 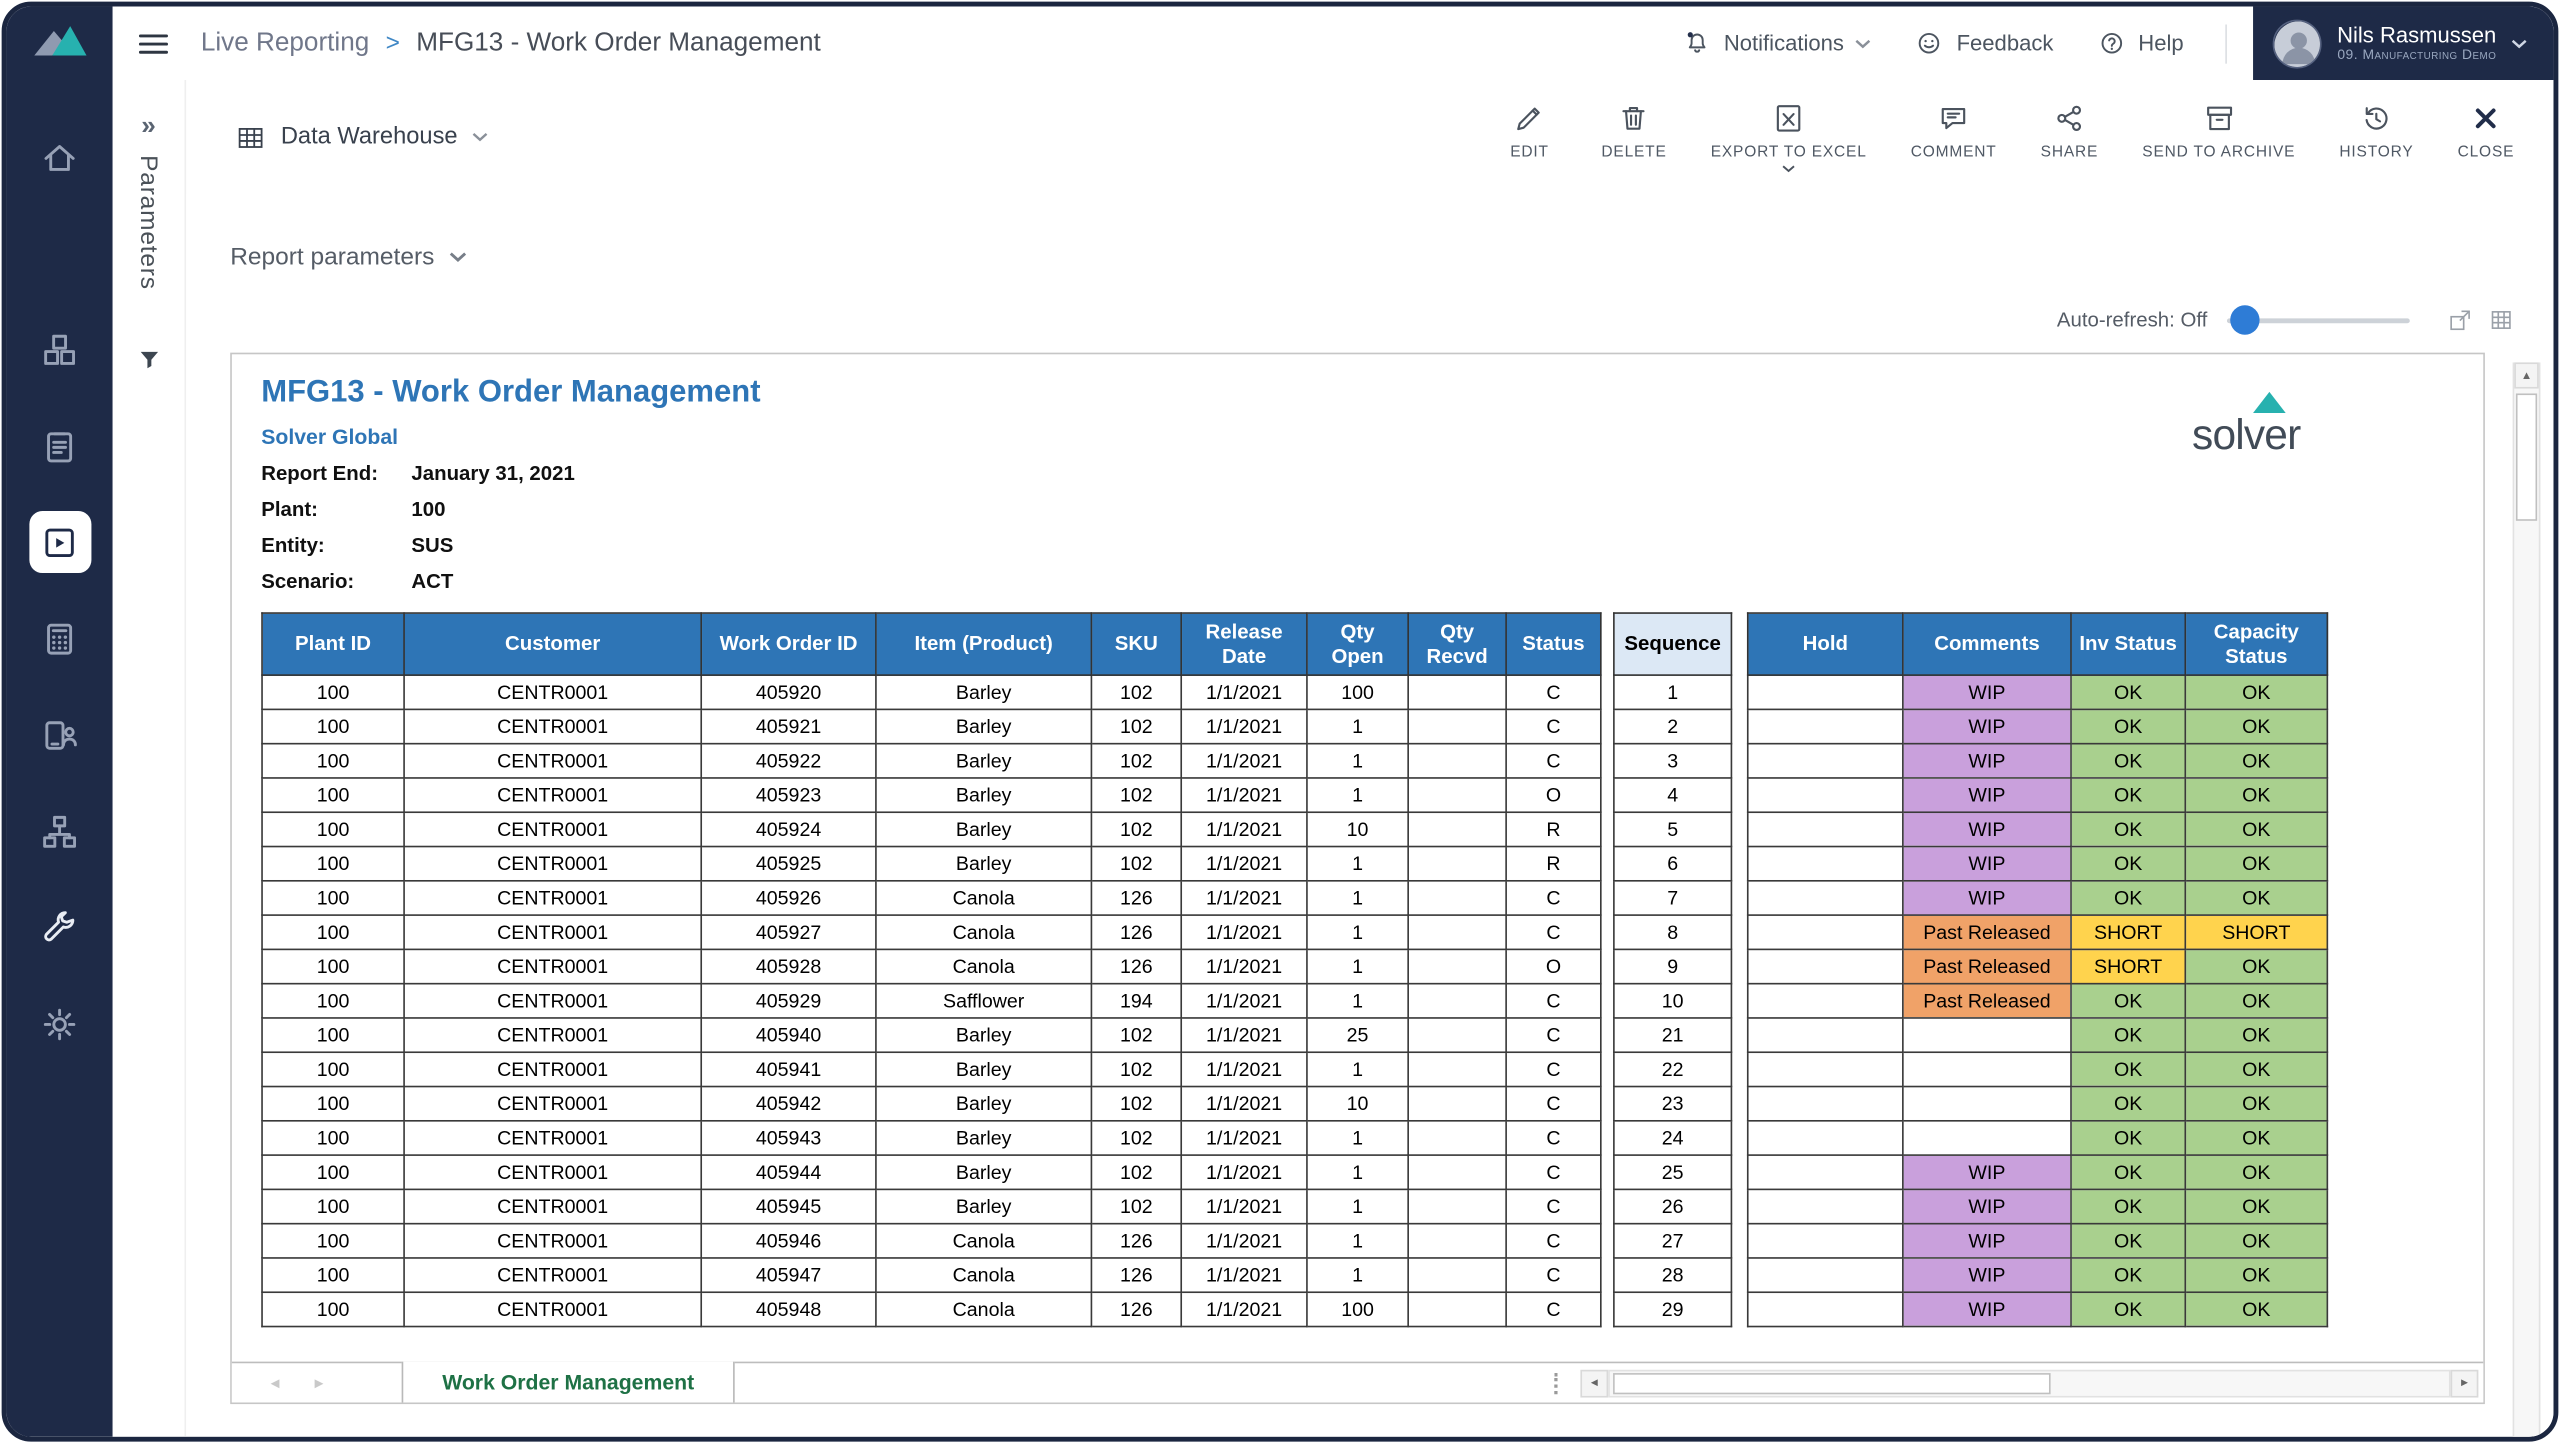 I want to click on sidebar-item-settings, so click(x=60, y=1024).